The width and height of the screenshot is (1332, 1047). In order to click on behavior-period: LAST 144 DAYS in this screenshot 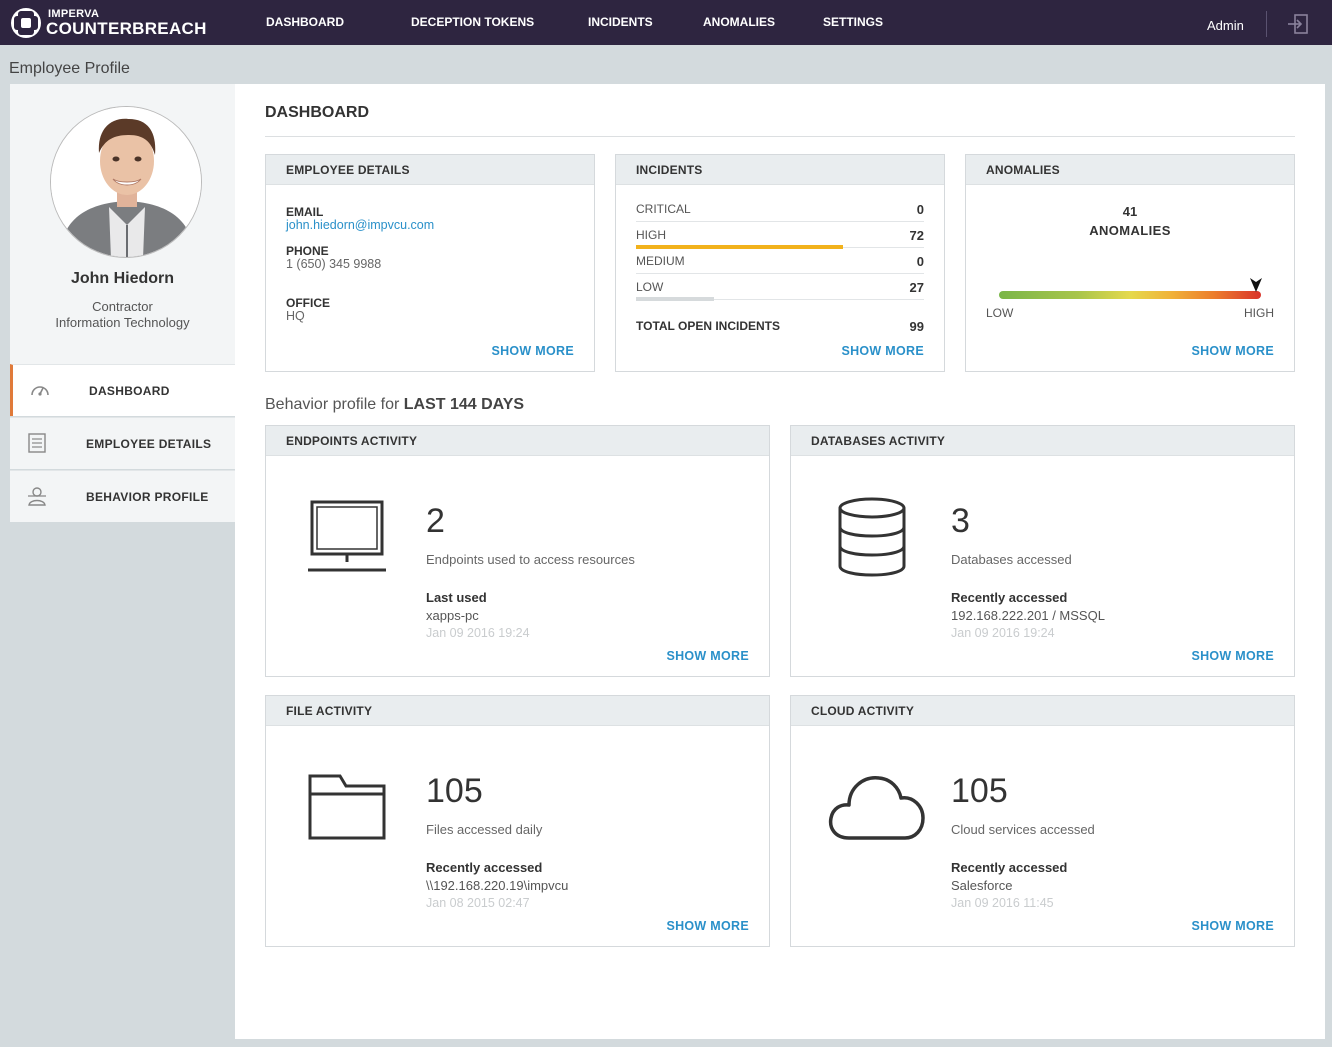, I will do `click(464, 404)`.